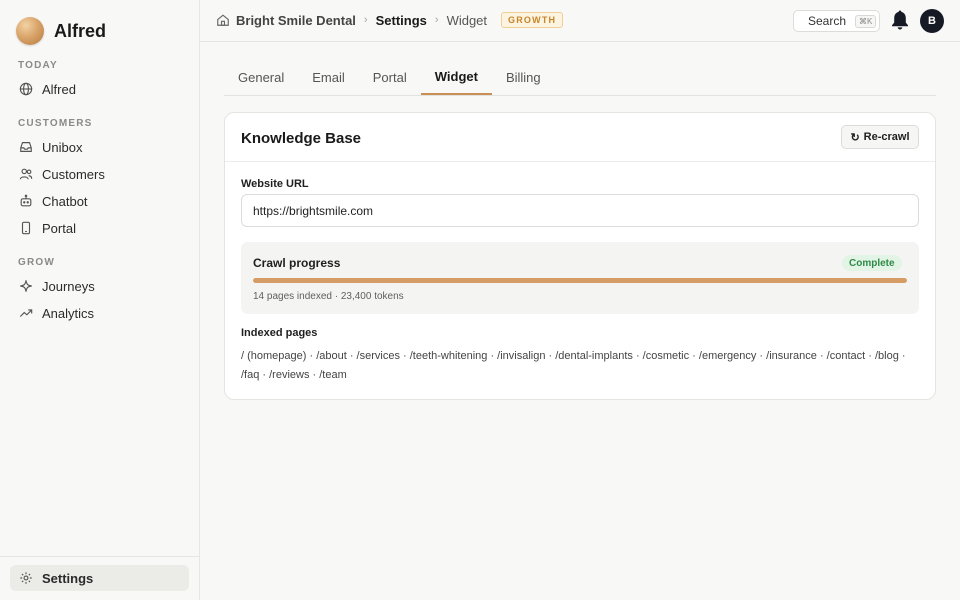 Image resolution: width=960 pixels, height=600 pixels. Describe the element at coordinates (59, 89) in the screenshot. I see `sidebar-item-label: Alfred` at that location.